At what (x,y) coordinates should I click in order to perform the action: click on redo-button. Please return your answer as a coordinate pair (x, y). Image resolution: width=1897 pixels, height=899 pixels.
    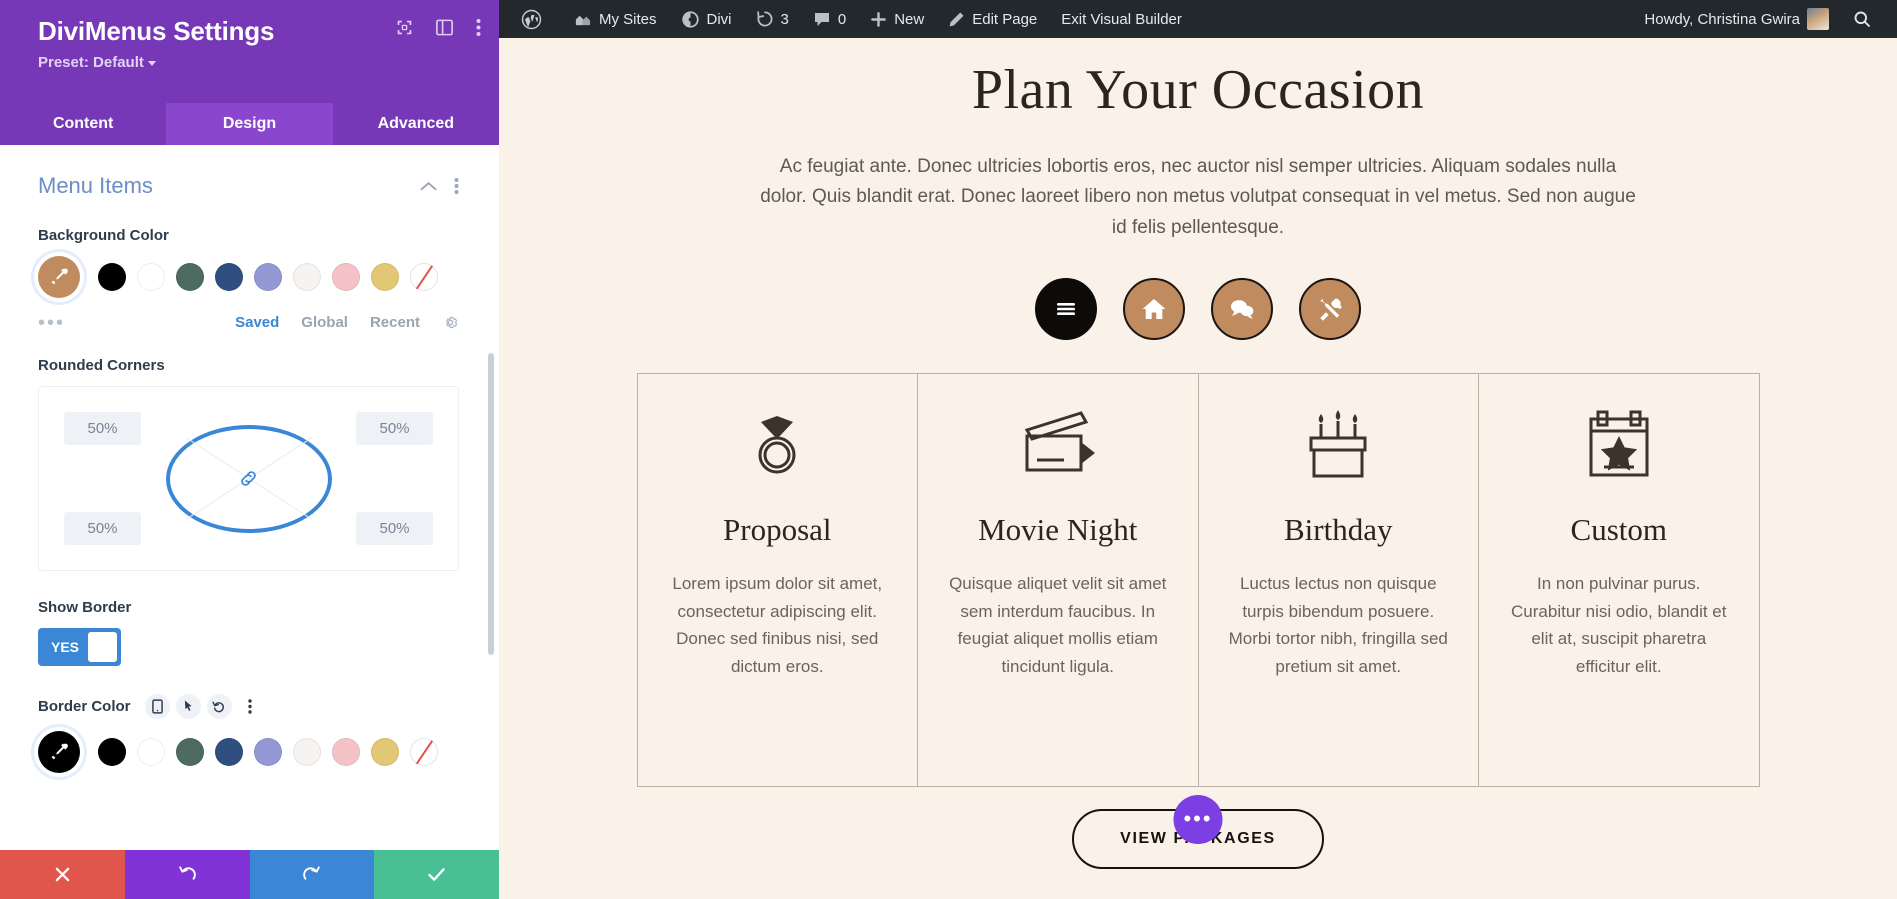
    Looking at the image, I should click on (312, 874).